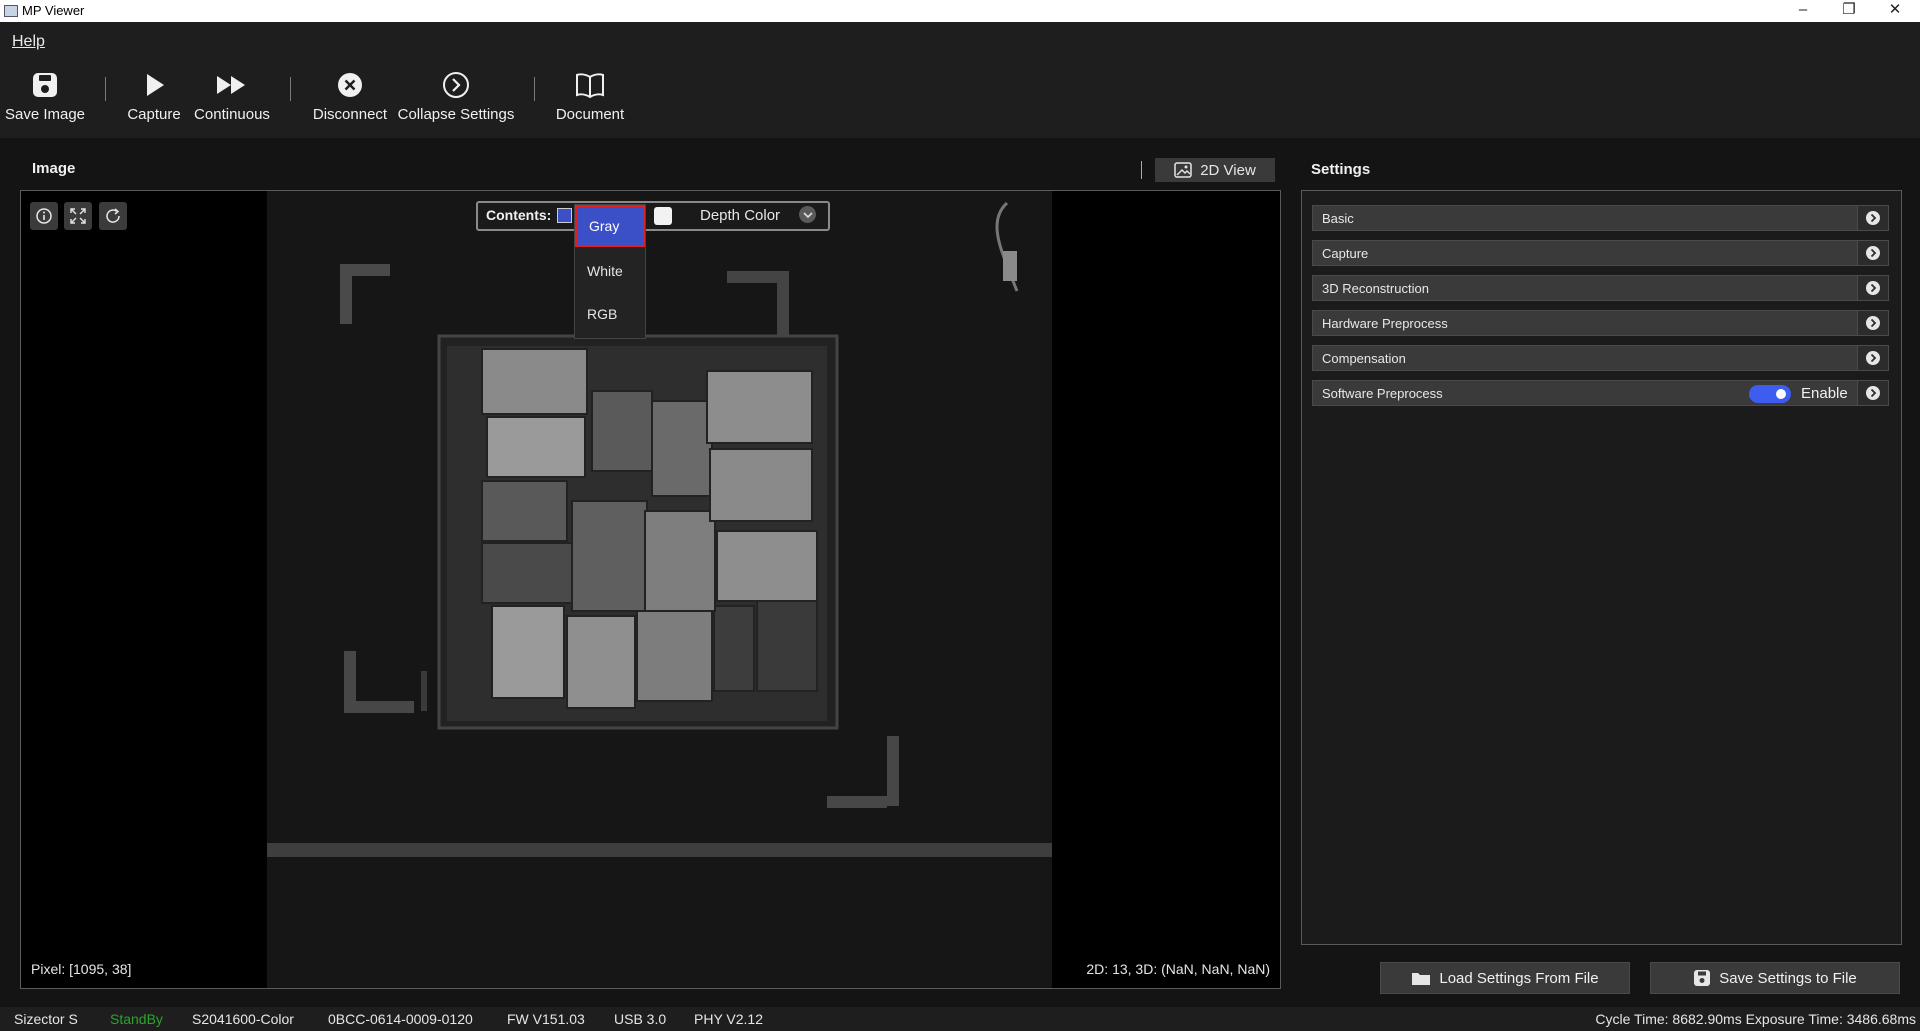  Describe the element at coordinates (1824, 393) in the screenshot. I see `enable-label: Enable` at that location.